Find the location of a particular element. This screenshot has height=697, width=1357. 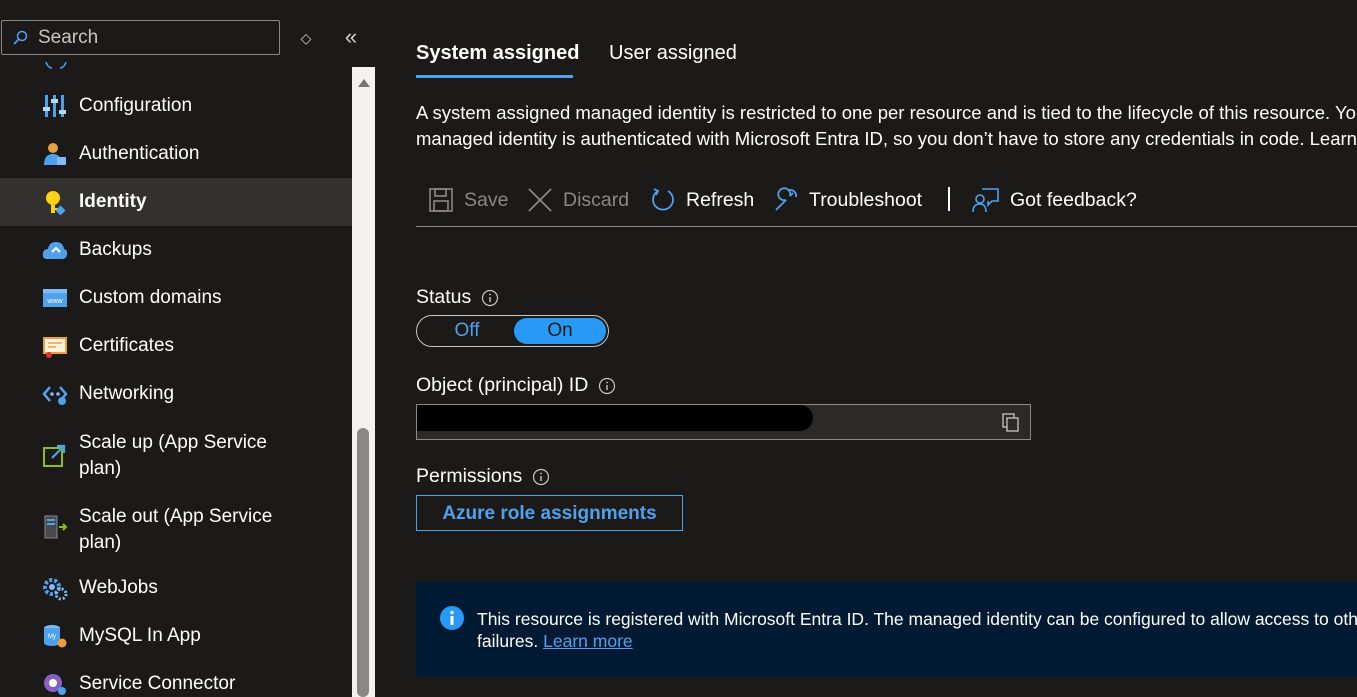

sidebar-item-label: WebJobs is located at coordinates (118, 587).